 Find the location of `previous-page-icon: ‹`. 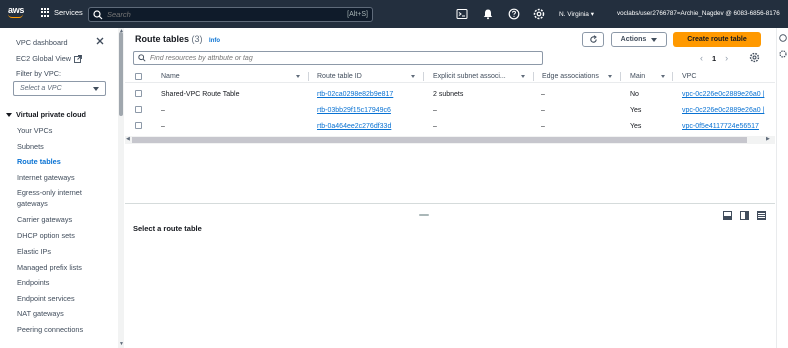

previous-page-icon: ‹ is located at coordinates (701, 58).